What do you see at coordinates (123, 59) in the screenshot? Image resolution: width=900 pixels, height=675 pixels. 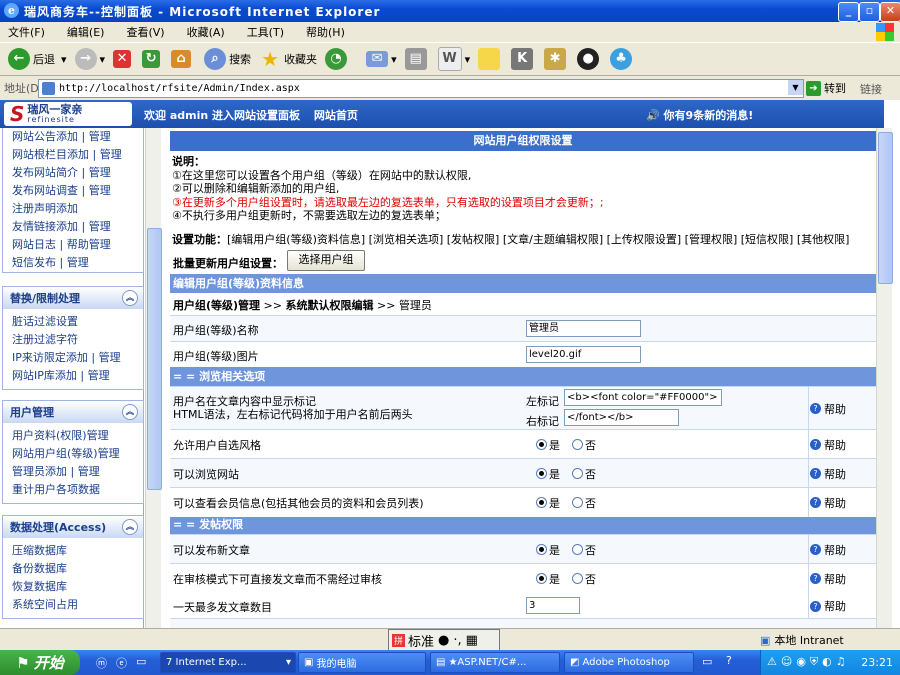 I see `stop-button: ✕` at bounding box center [123, 59].